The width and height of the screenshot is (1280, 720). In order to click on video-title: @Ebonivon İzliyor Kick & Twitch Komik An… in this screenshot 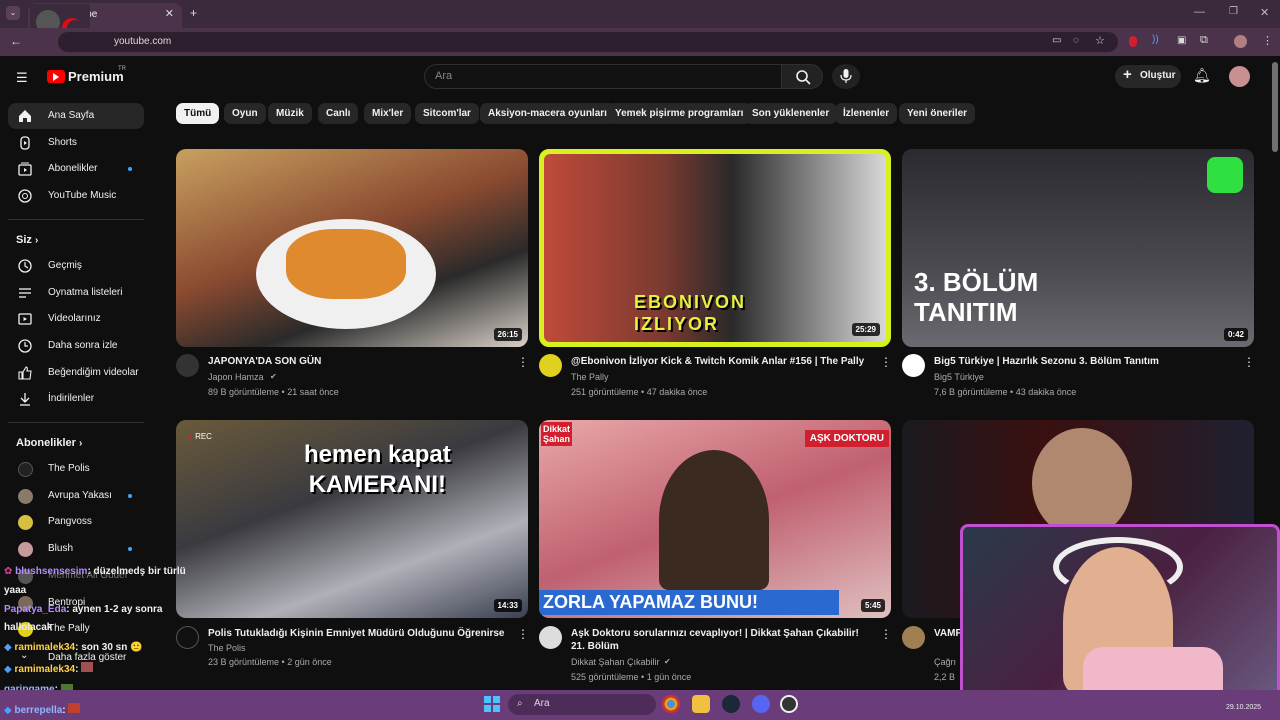, I will do `click(721, 361)`.